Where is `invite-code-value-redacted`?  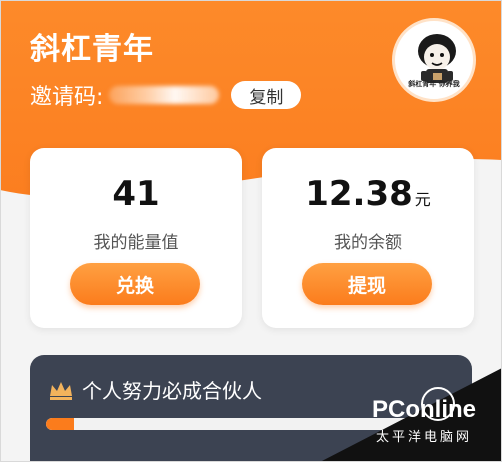 invite-code-value-redacted is located at coordinates (164, 95).